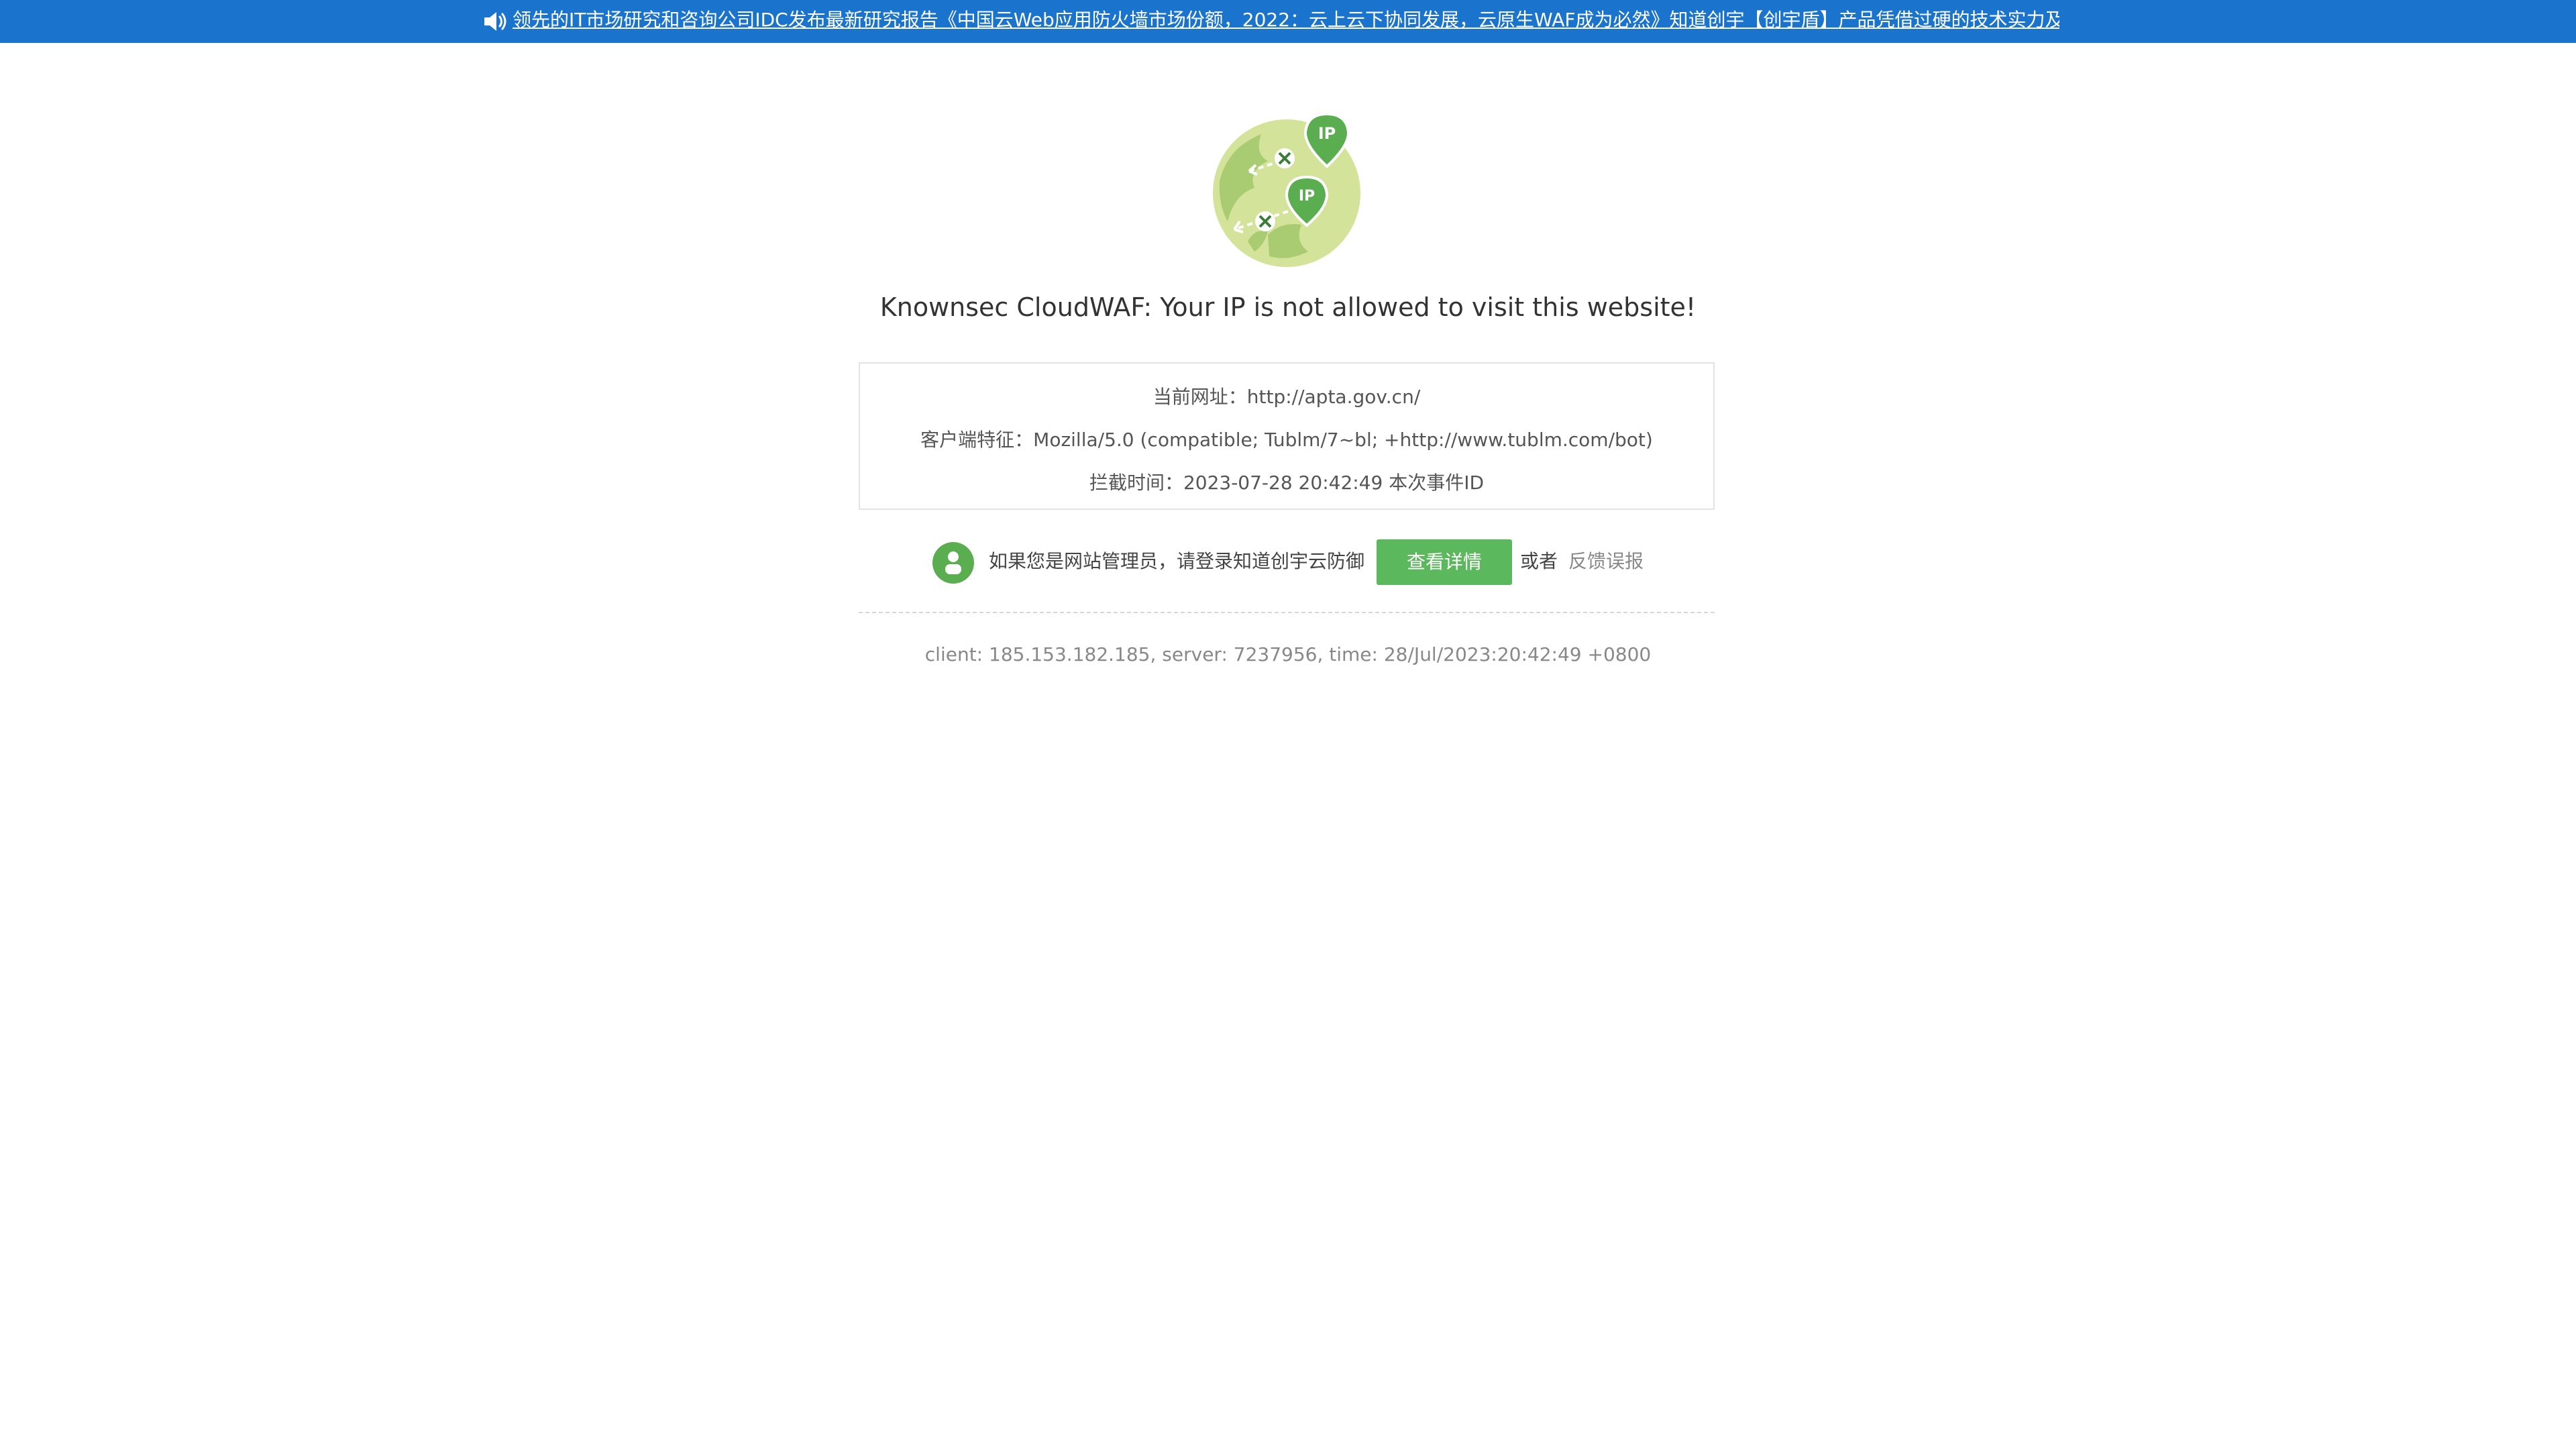 Image resolution: width=2576 pixels, height=1449 pixels. Describe the element at coordinates (1606, 561) in the screenshot. I see `report-false-positive-link: 反馈误报` at that location.